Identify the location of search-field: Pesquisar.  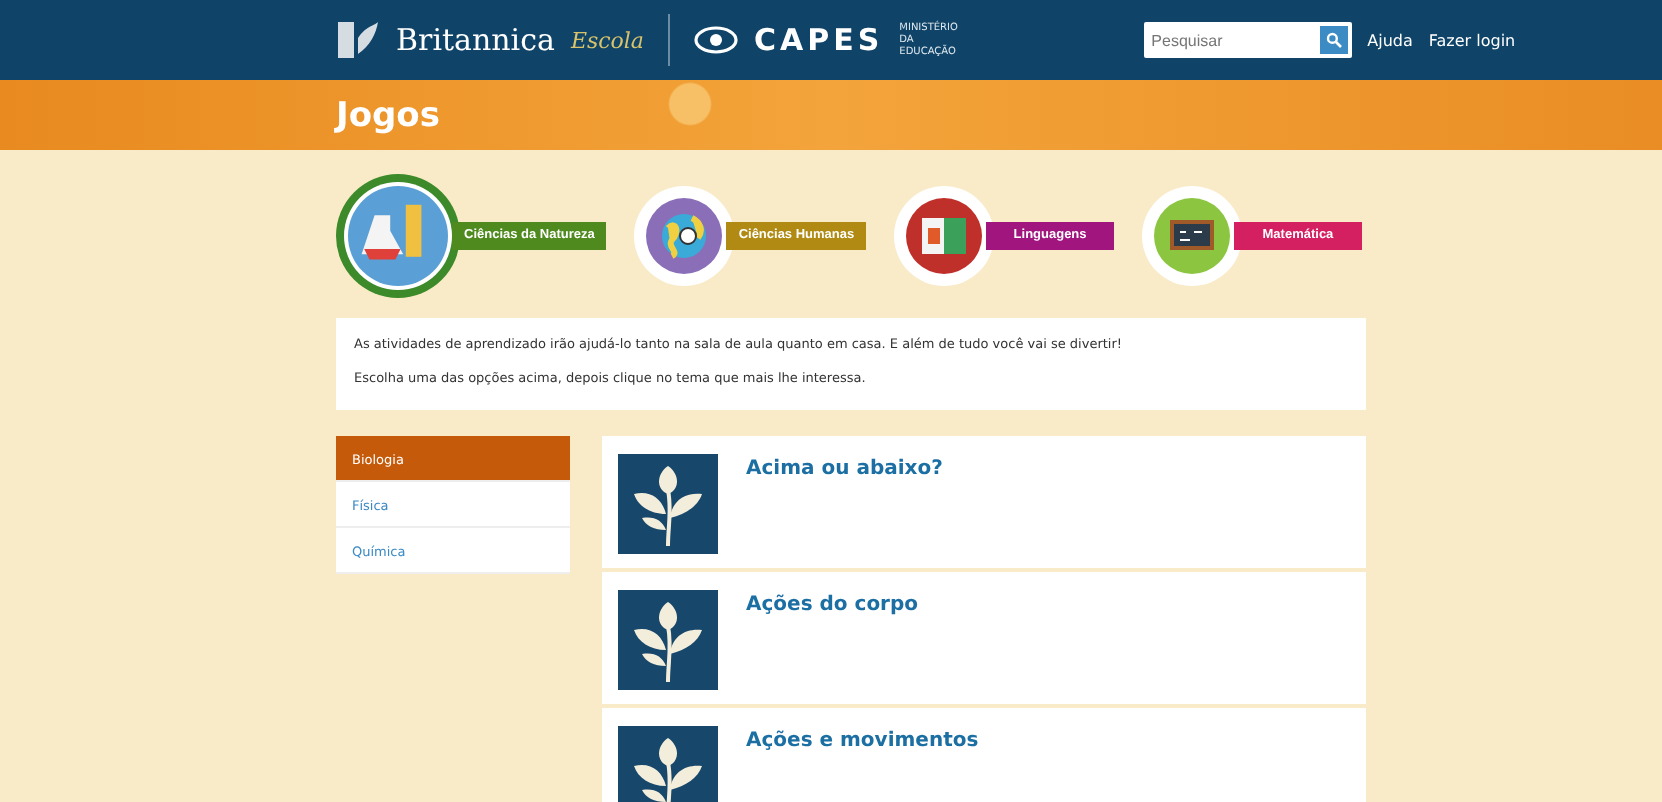
(1247, 40).